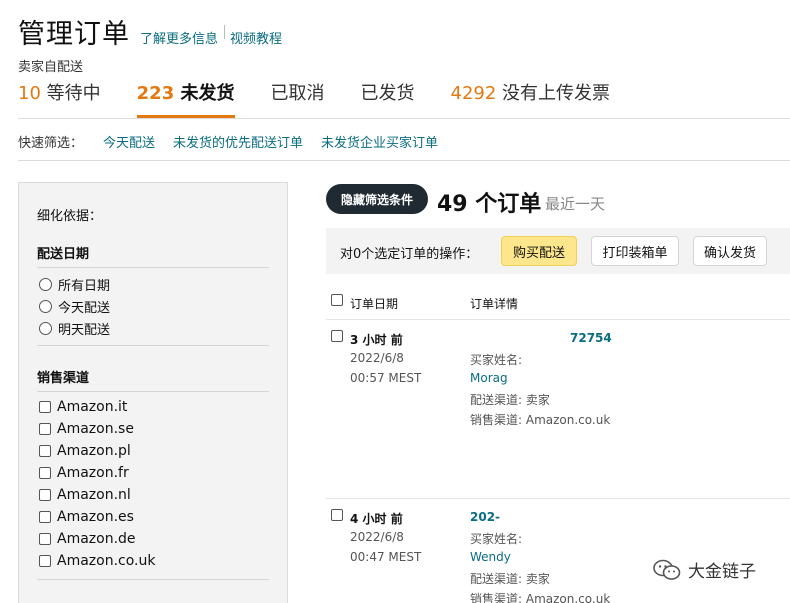 This screenshot has height=603, width=790. I want to click on channel-option-se: Amazon.se, so click(86, 429).